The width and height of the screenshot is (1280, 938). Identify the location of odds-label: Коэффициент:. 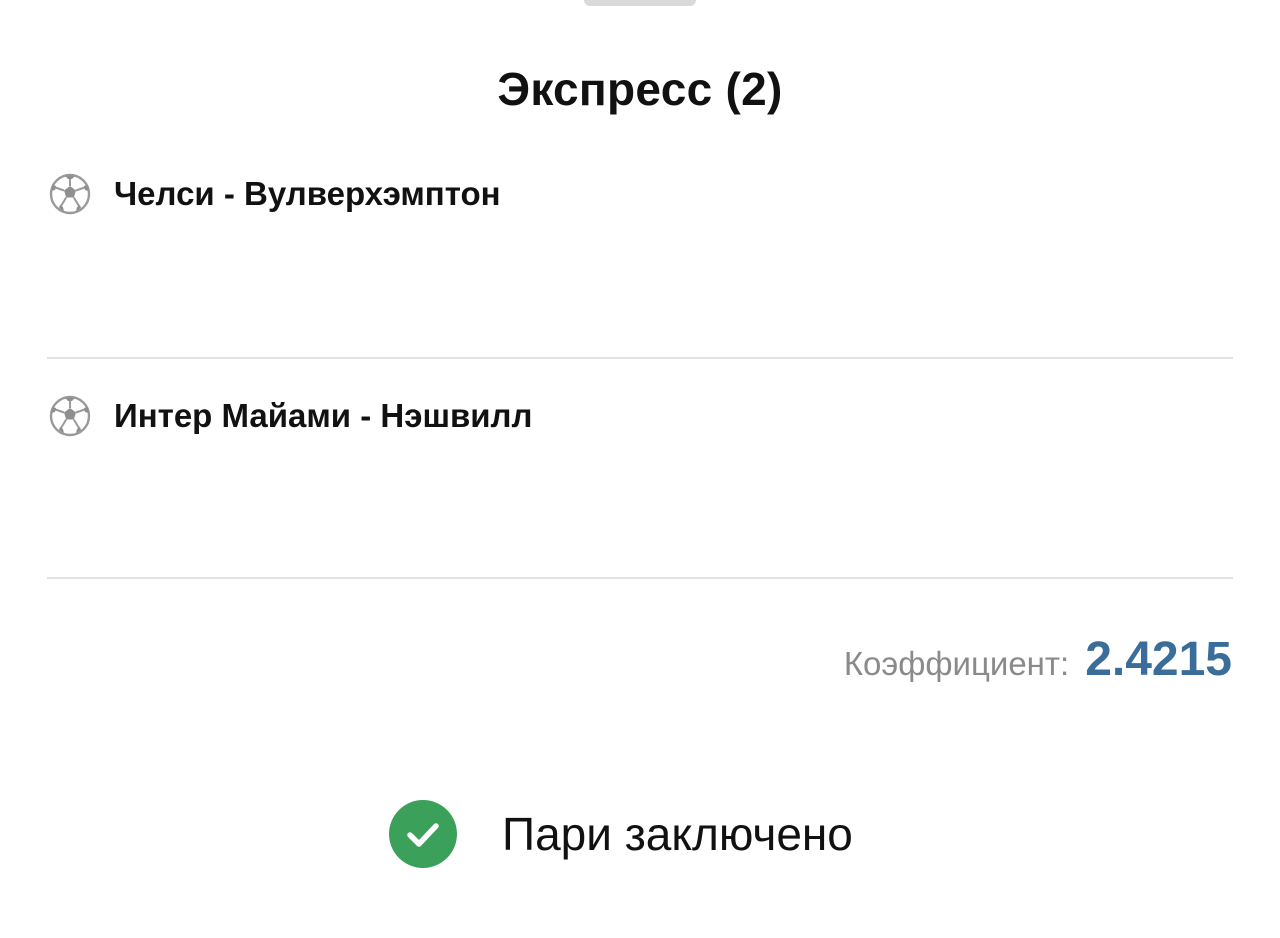
(956, 663).